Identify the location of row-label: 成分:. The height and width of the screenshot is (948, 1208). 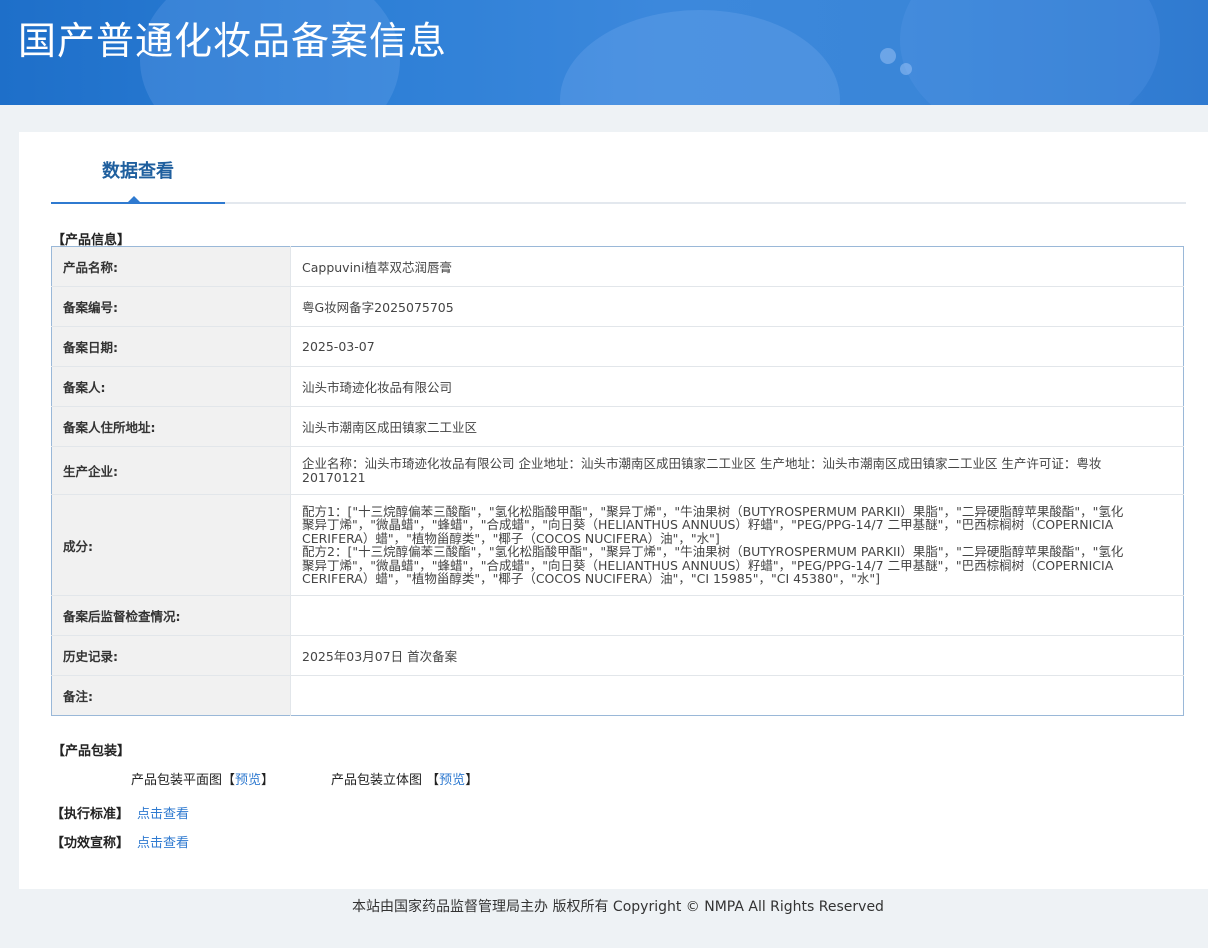
(171, 545).